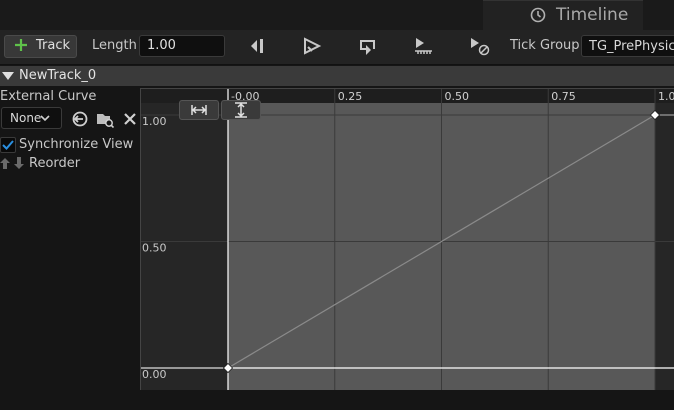 The width and height of the screenshot is (674, 410). Describe the element at coordinates (53, 45) in the screenshot. I see `add-track-label: Track` at that location.